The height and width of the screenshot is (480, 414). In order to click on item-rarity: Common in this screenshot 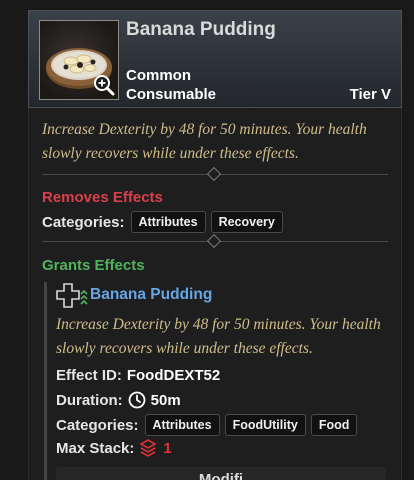, I will do `click(158, 75)`.